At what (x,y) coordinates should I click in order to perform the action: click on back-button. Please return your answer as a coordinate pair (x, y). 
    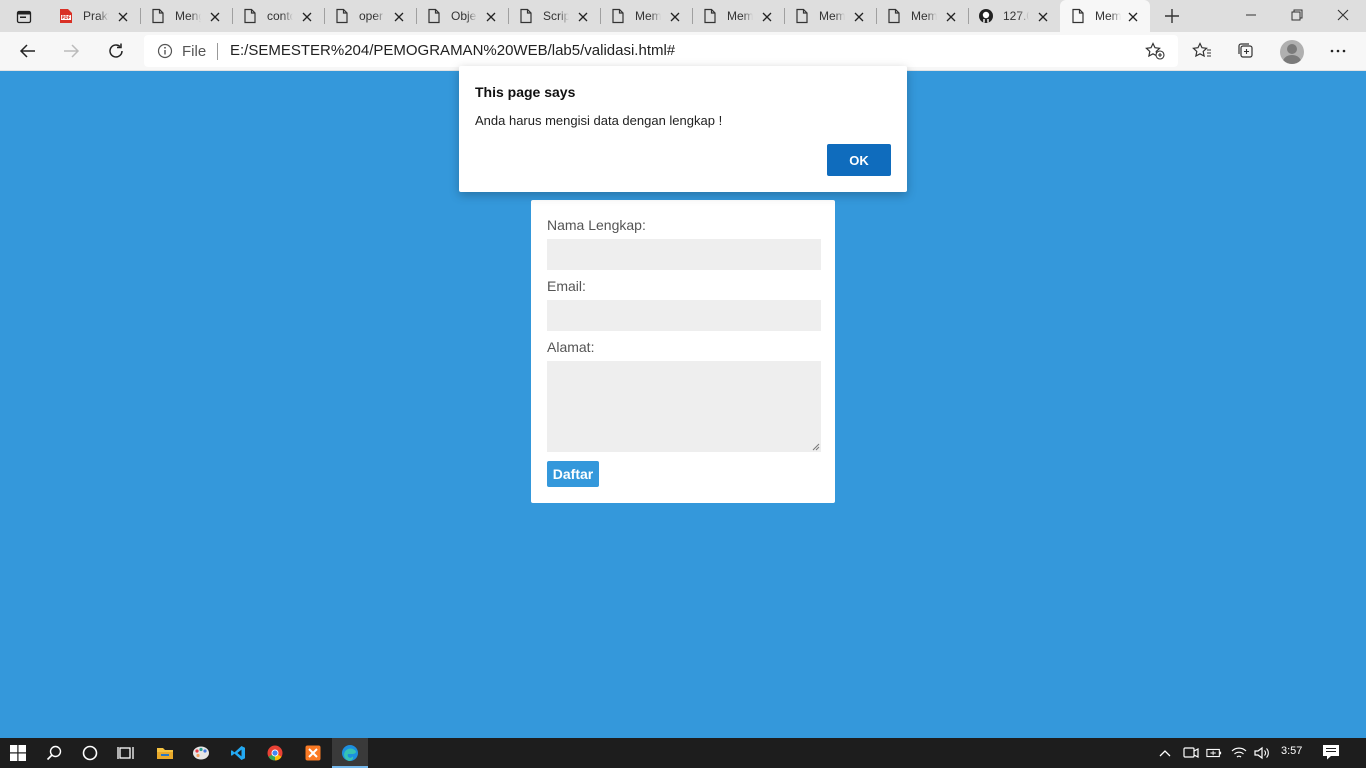
    Looking at the image, I should click on (28, 51).